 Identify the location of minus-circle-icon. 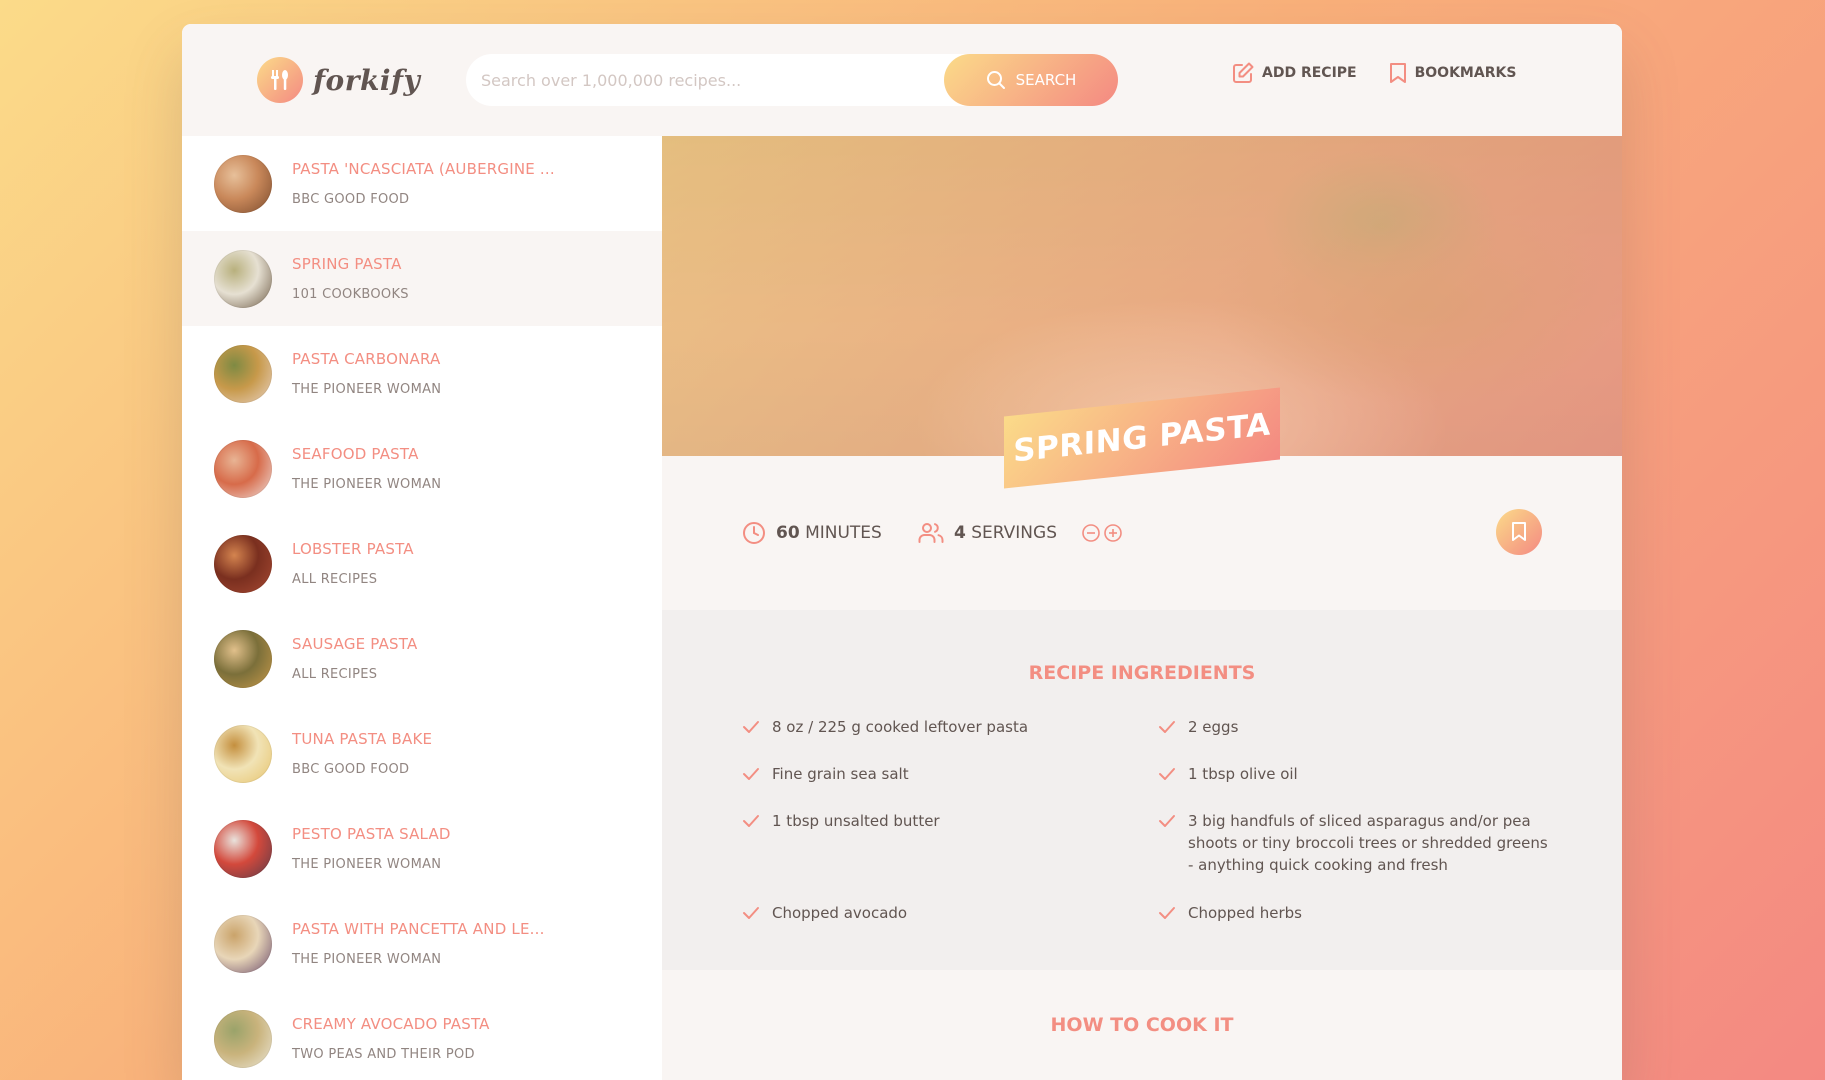
(1091, 533).